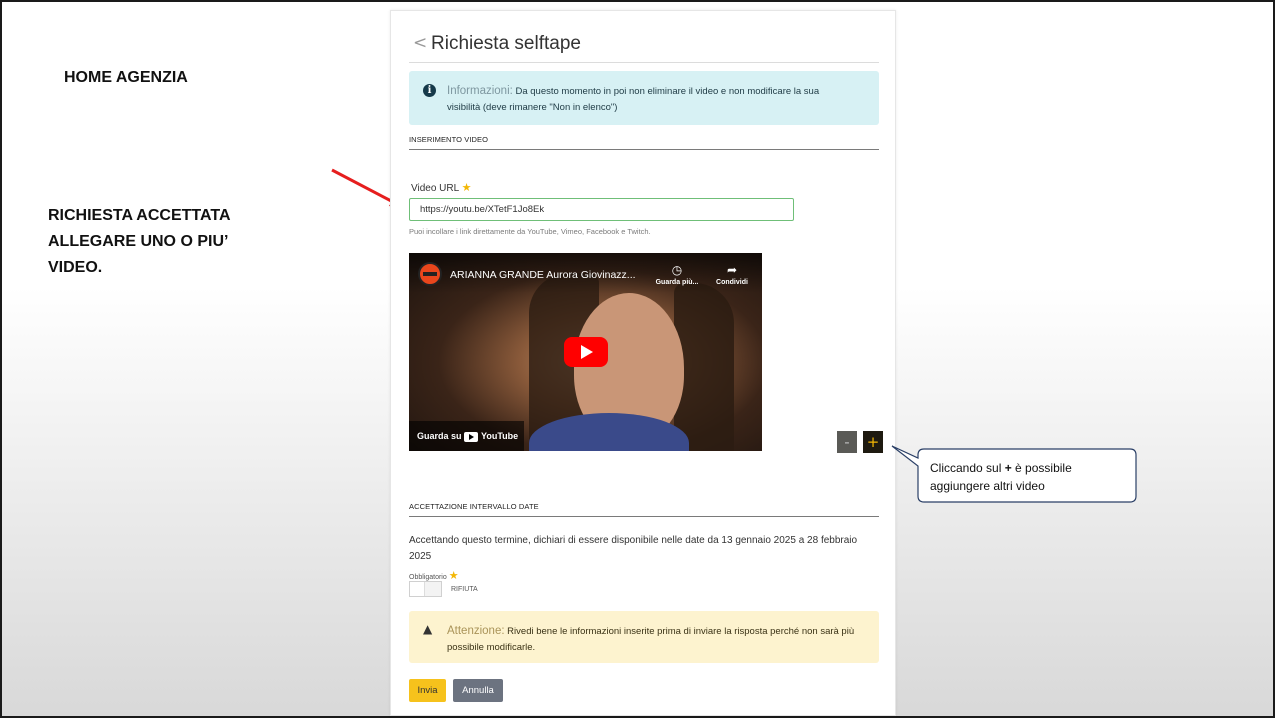  What do you see at coordinates (75, 267) in the screenshot?
I see `status-line-3: VIDEO.` at bounding box center [75, 267].